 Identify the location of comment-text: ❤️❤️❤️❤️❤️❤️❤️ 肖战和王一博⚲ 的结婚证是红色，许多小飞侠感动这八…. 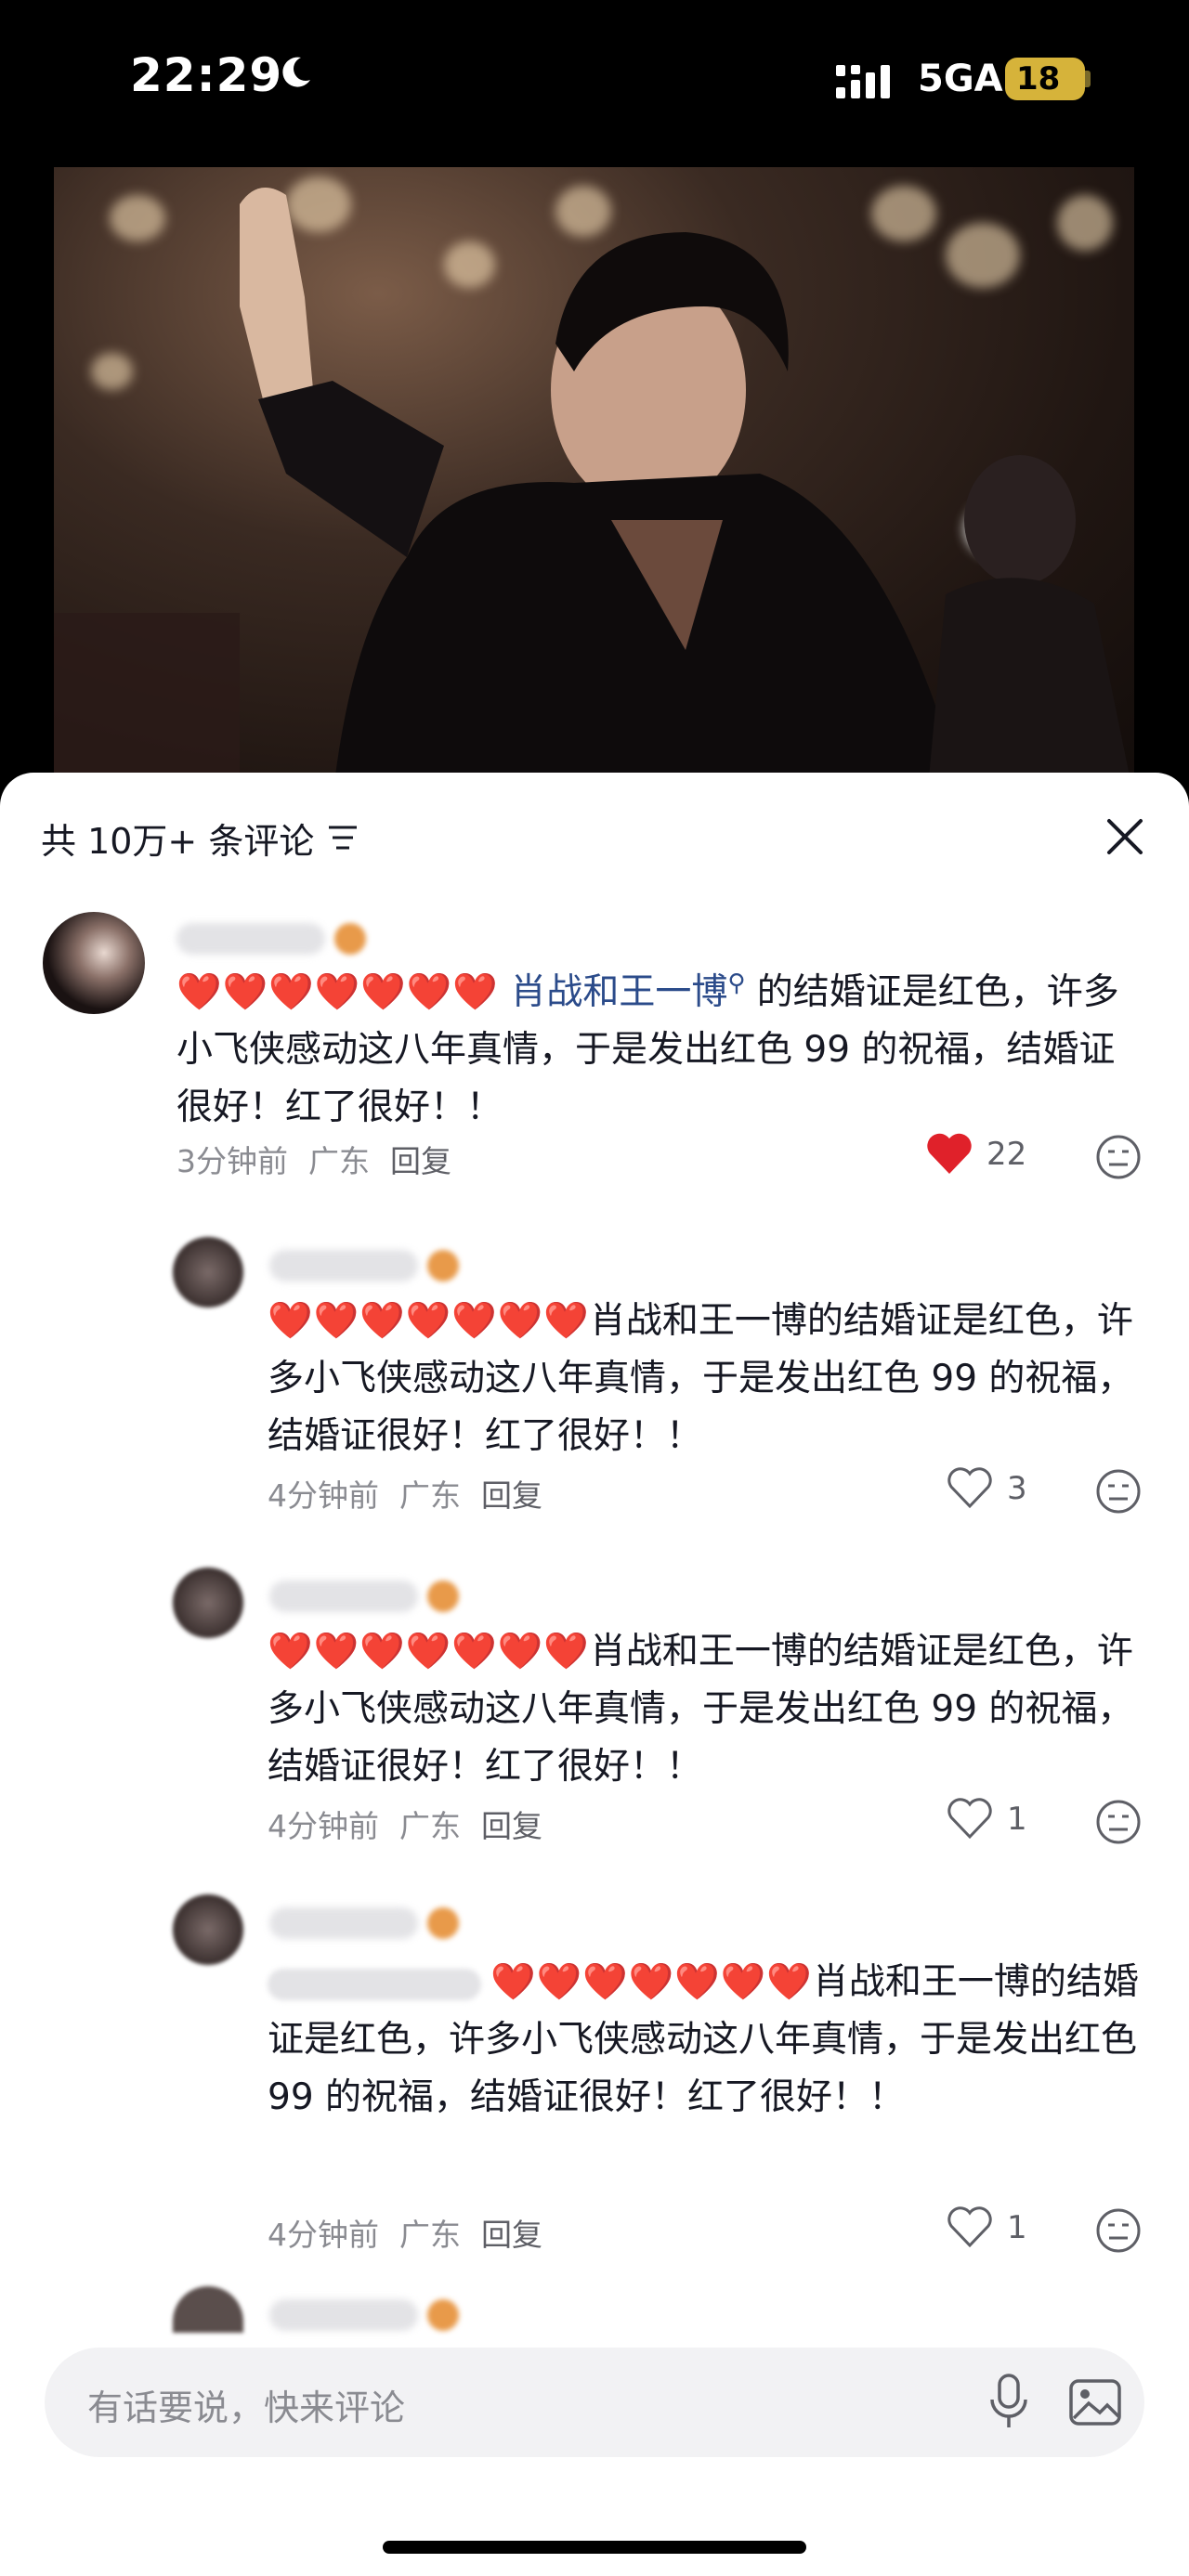
(660, 1046).